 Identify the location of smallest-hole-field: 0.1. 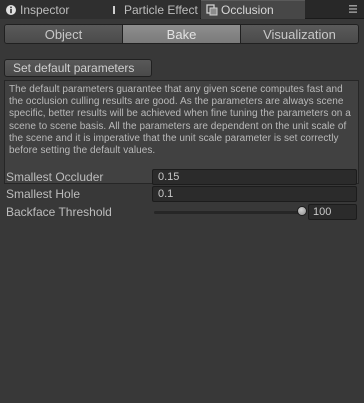
(254, 194).